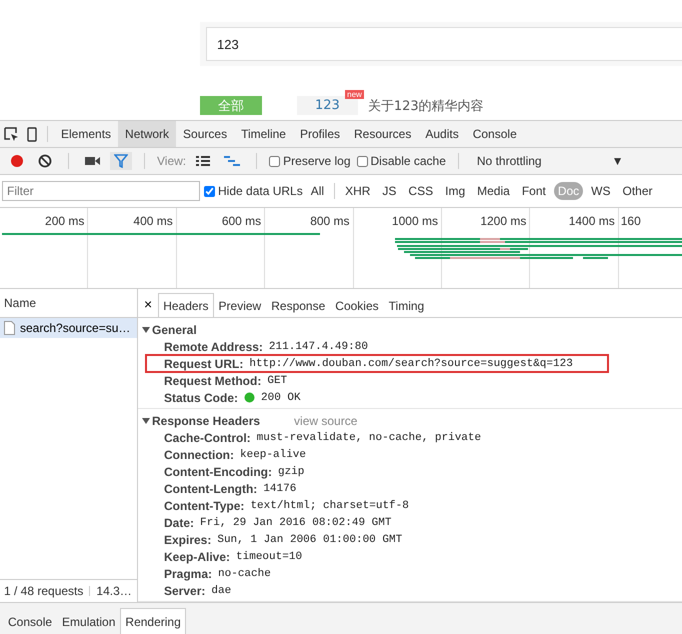  What do you see at coordinates (444, 44) in the screenshot?
I see `search-field: 123` at bounding box center [444, 44].